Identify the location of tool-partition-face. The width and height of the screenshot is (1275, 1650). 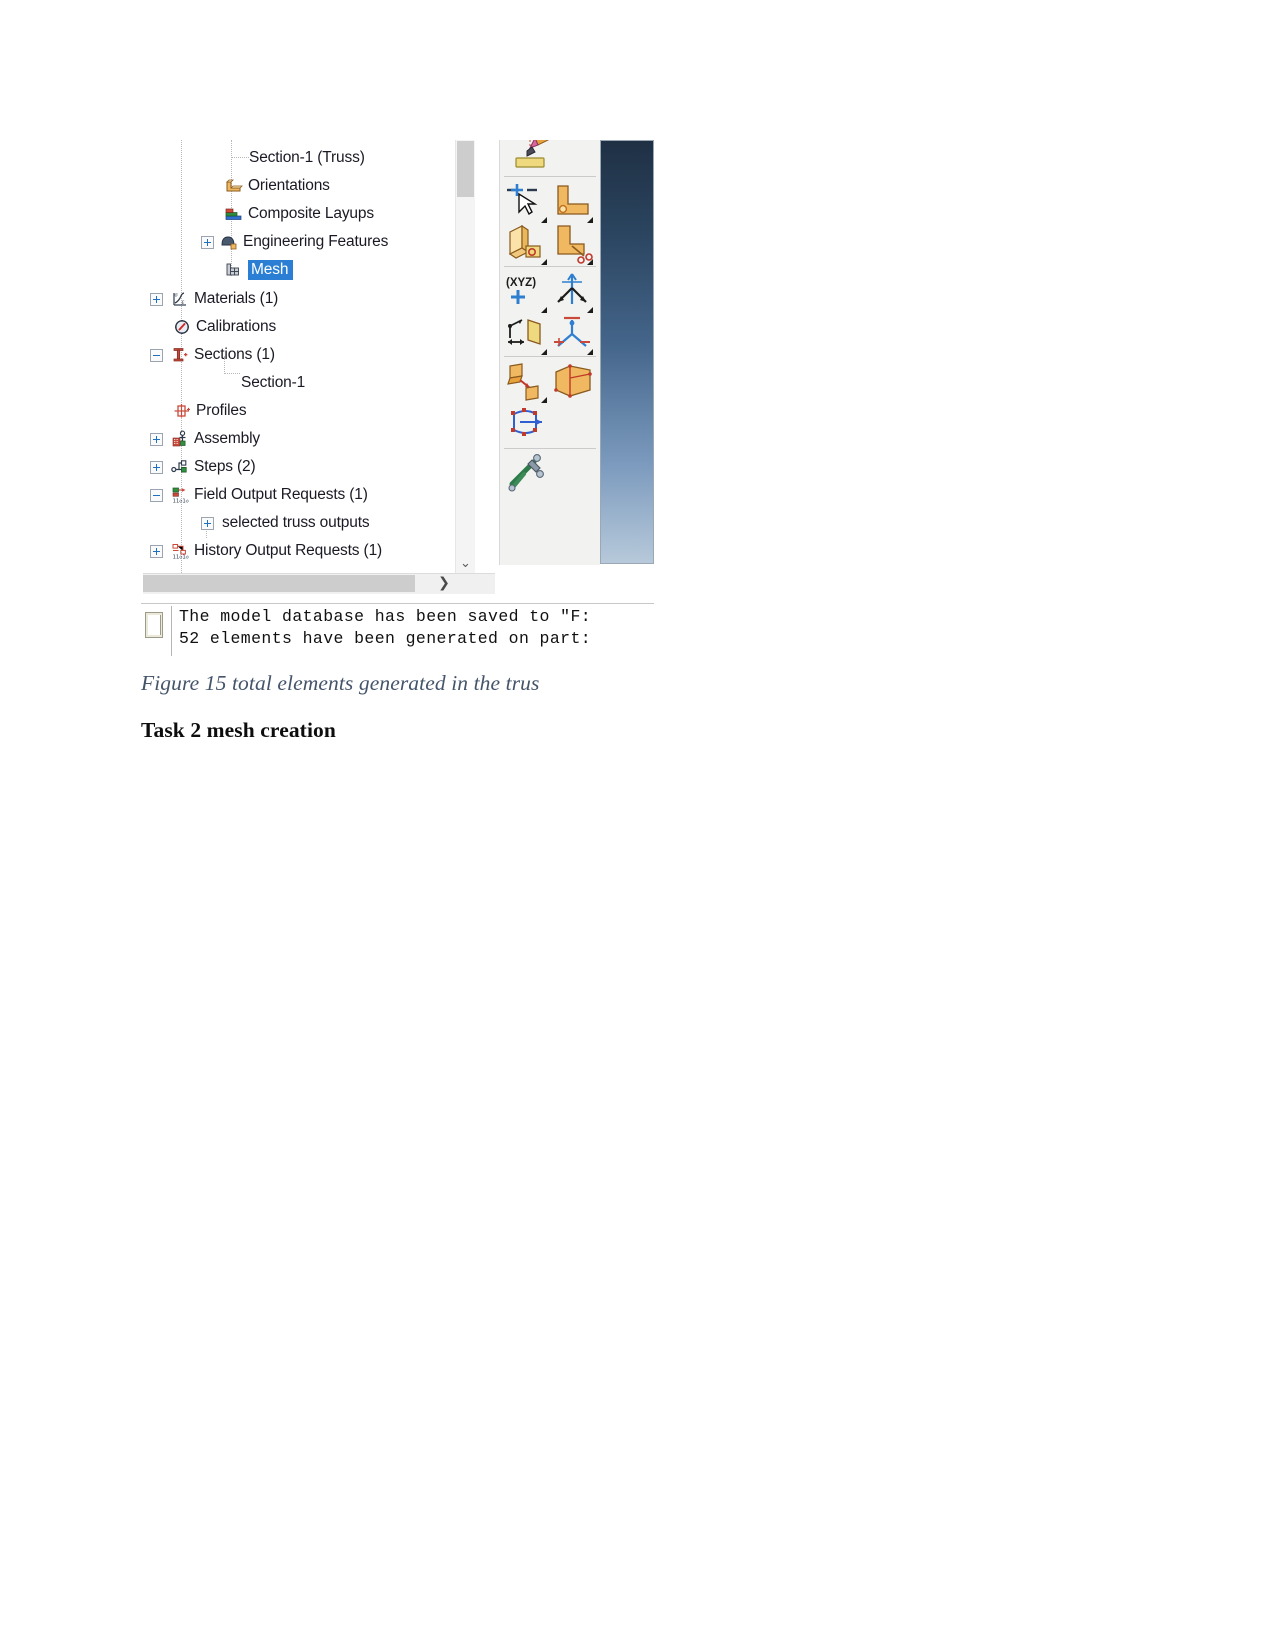
(527, 383).